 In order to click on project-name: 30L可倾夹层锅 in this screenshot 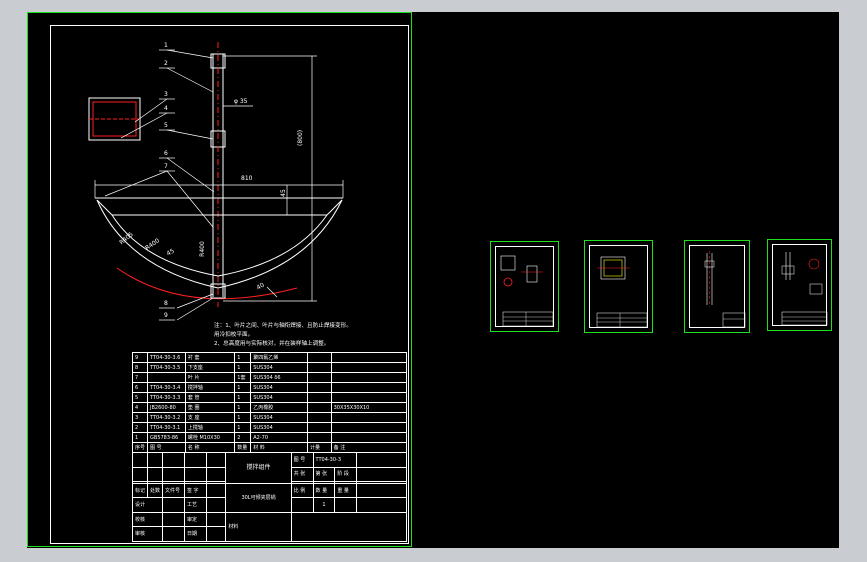, I will do `click(258, 497)`.